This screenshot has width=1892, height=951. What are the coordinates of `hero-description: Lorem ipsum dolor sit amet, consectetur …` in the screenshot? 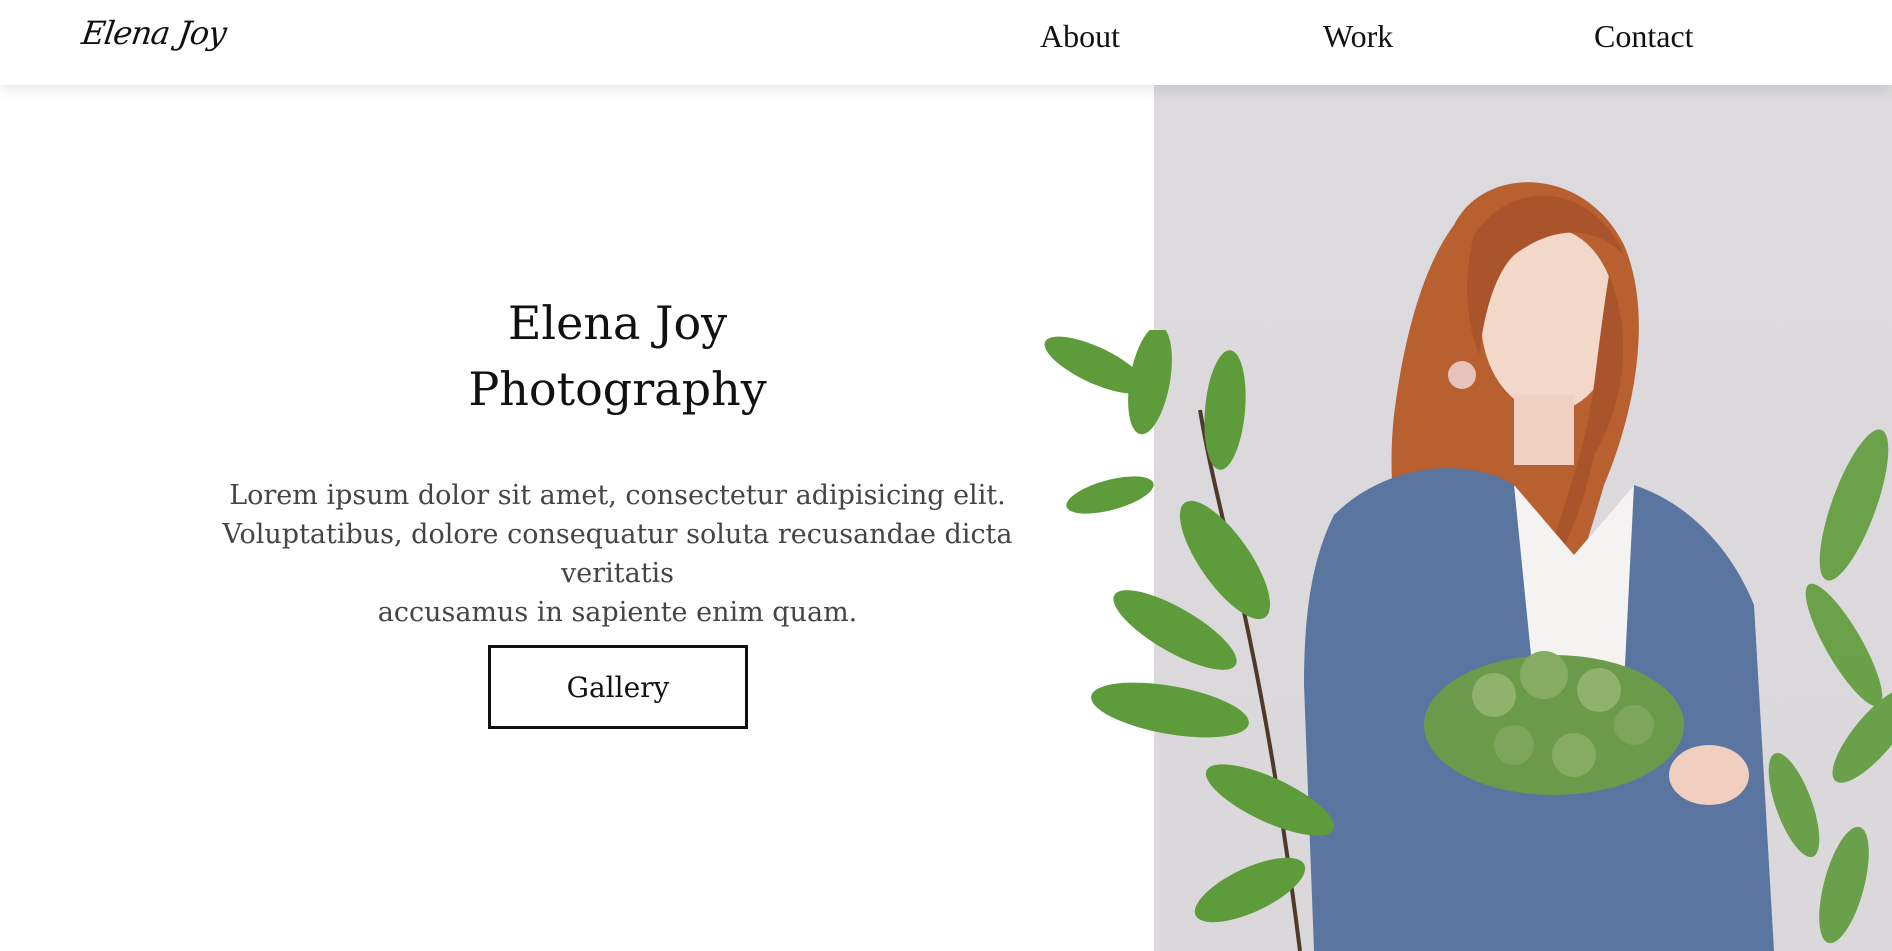 It's located at (618, 554).